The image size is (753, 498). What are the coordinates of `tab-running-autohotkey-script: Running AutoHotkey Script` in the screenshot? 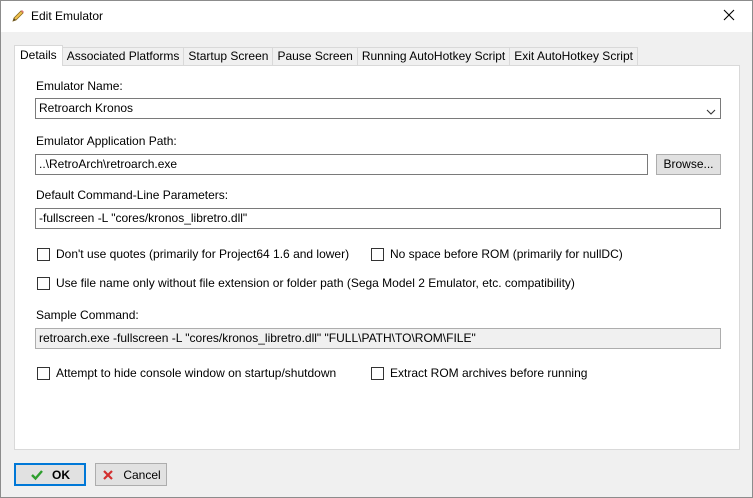 It's located at (433, 56).